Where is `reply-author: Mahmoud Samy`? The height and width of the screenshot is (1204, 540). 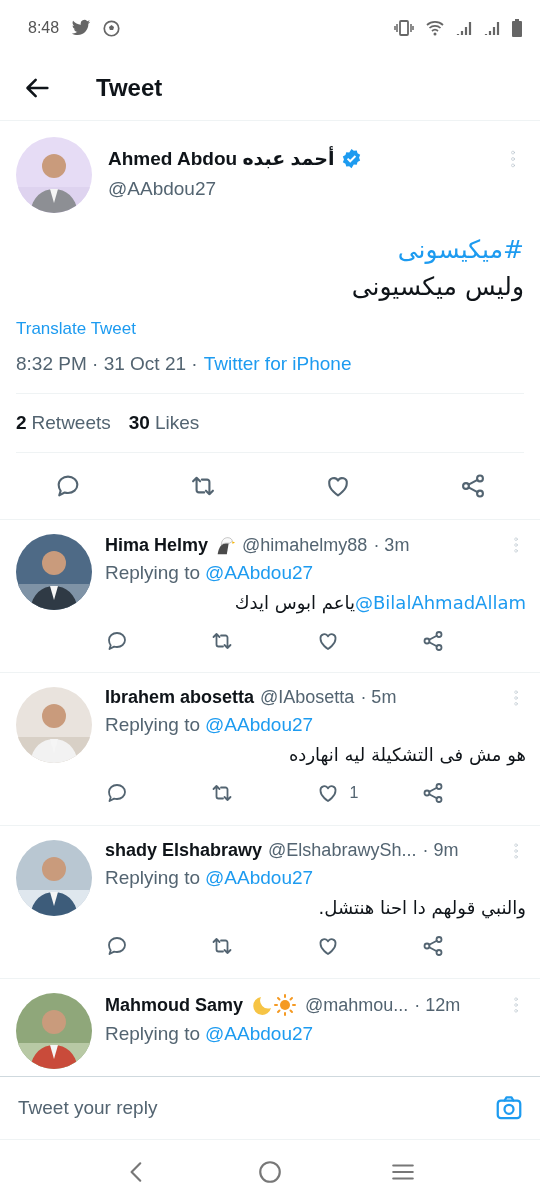
reply-author: Mahmoud Samy is located at coordinates (174, 1005).